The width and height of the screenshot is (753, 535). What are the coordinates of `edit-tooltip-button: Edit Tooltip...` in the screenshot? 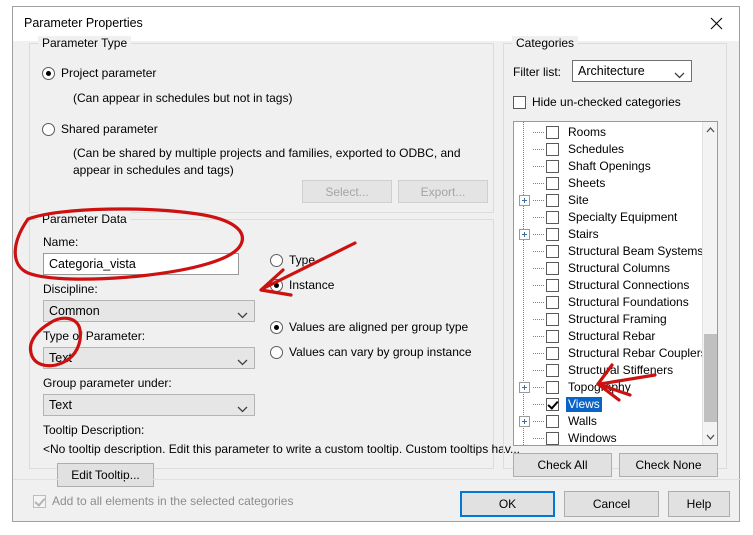 It's located at (105, 475).